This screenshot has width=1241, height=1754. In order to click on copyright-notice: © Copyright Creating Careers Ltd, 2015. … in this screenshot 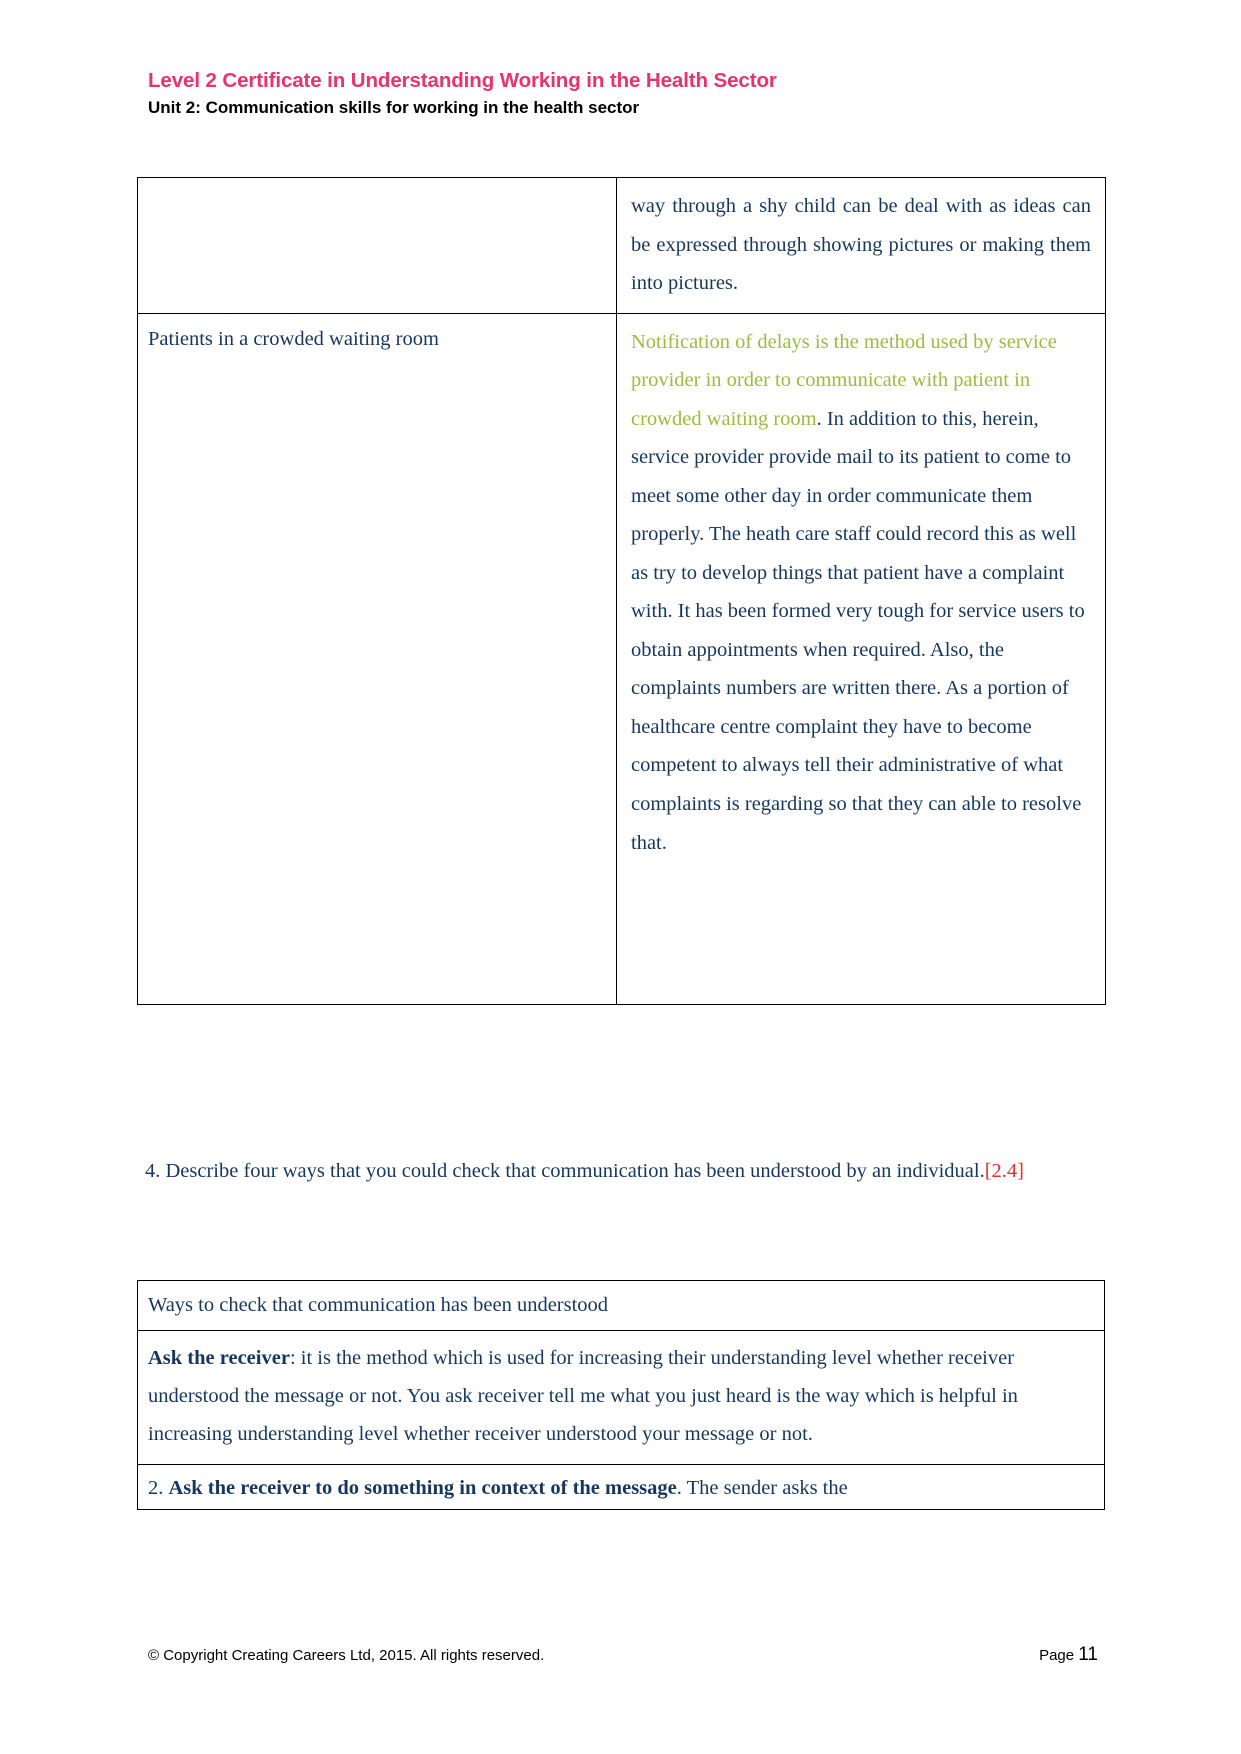, I will do `click(346, 1655)`.